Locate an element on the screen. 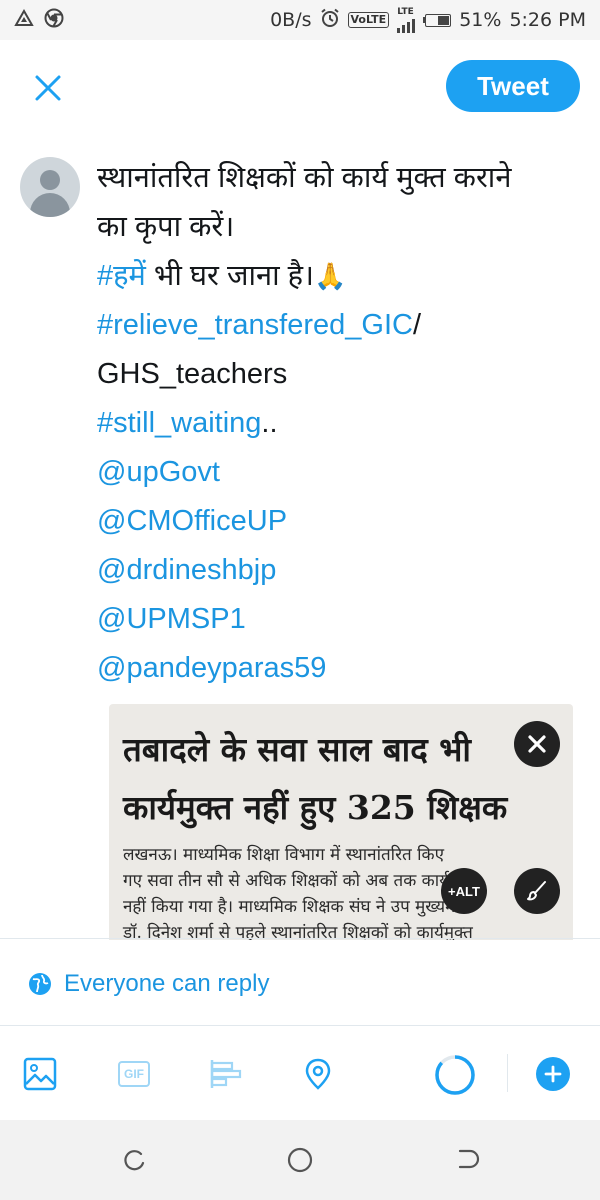  mention-link: @upGovt is located at coordinates (342, 472).